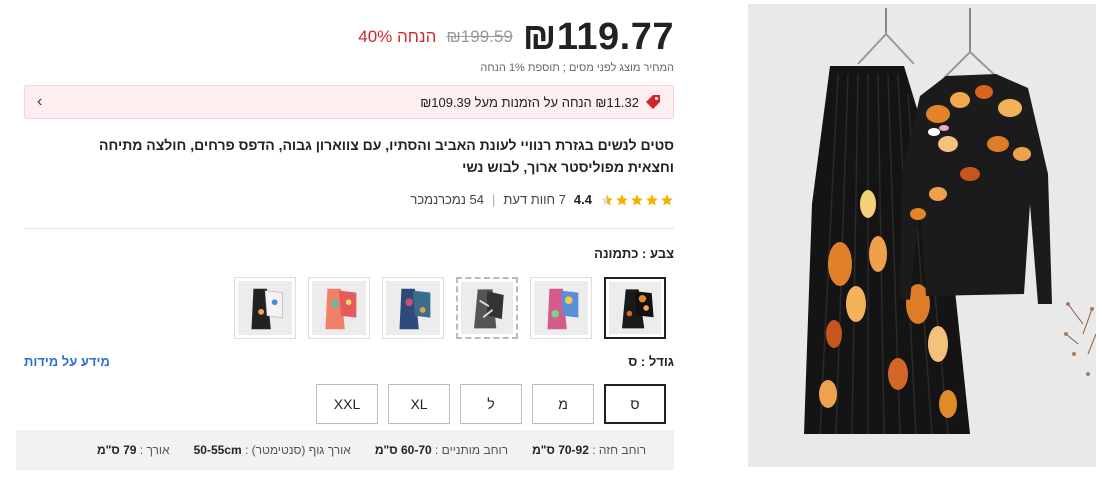 This screenshot has width=1102, height=492. Describe the element at coordinates (607, 199) in the screenshot. I see `star-half-icon` at that location.